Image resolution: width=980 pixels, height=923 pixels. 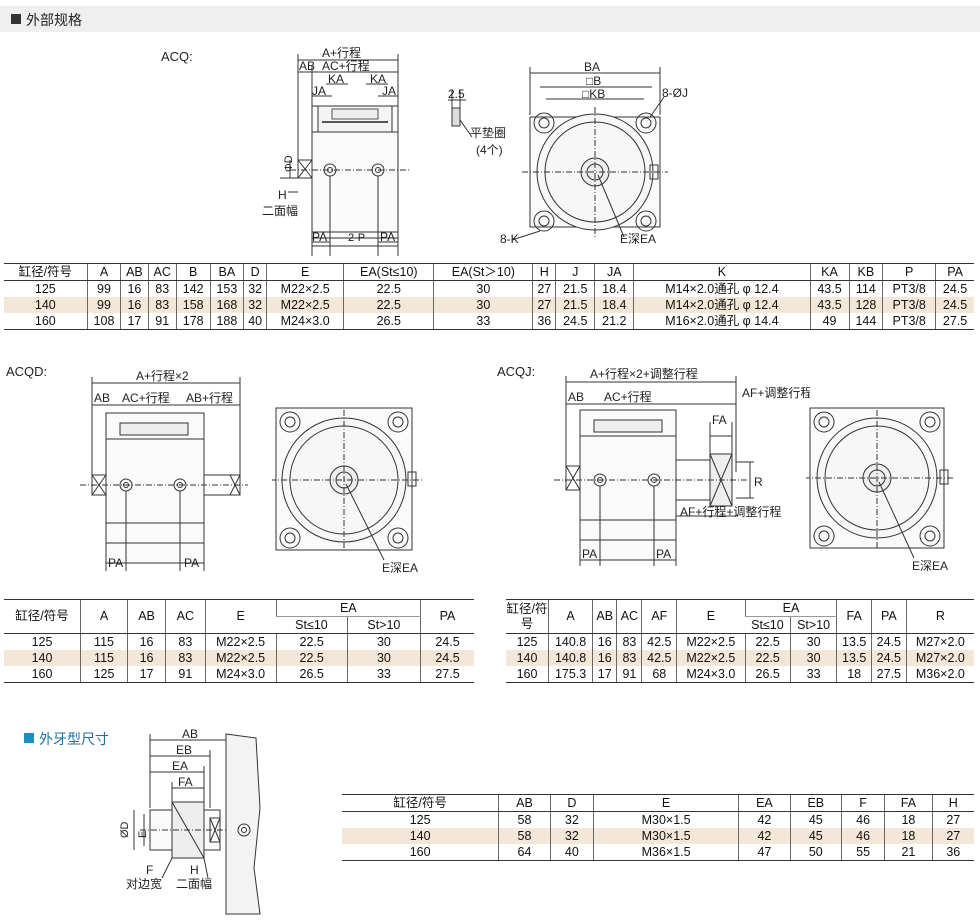 I want to click on col-p: P, so click(x=909, y=272).